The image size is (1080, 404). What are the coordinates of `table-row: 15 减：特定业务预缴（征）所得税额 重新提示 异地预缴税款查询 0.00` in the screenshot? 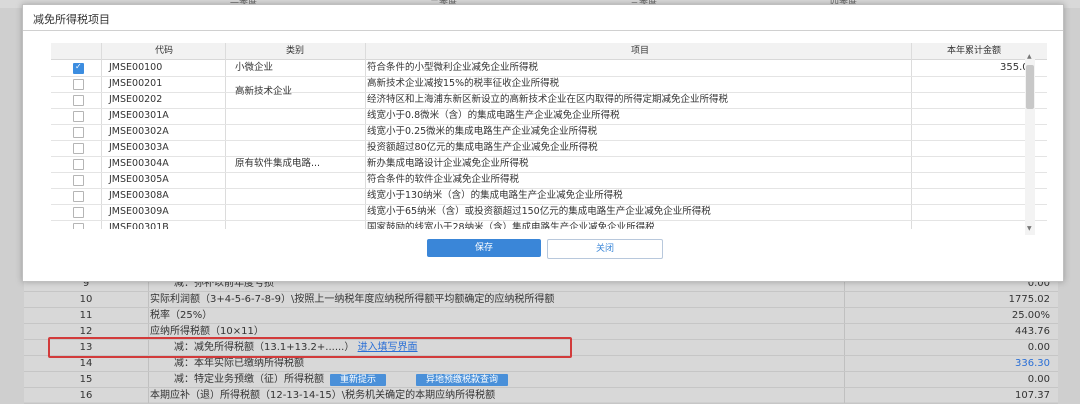 It's located at (541, 380).